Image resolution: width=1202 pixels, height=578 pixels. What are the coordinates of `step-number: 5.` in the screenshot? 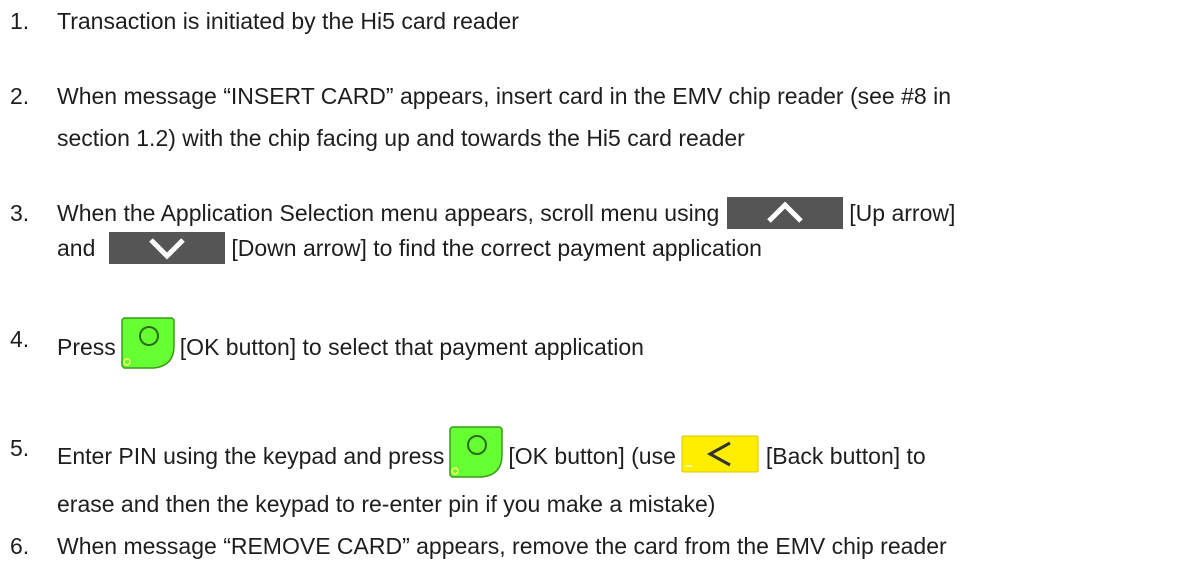 It's located at (20, 448).